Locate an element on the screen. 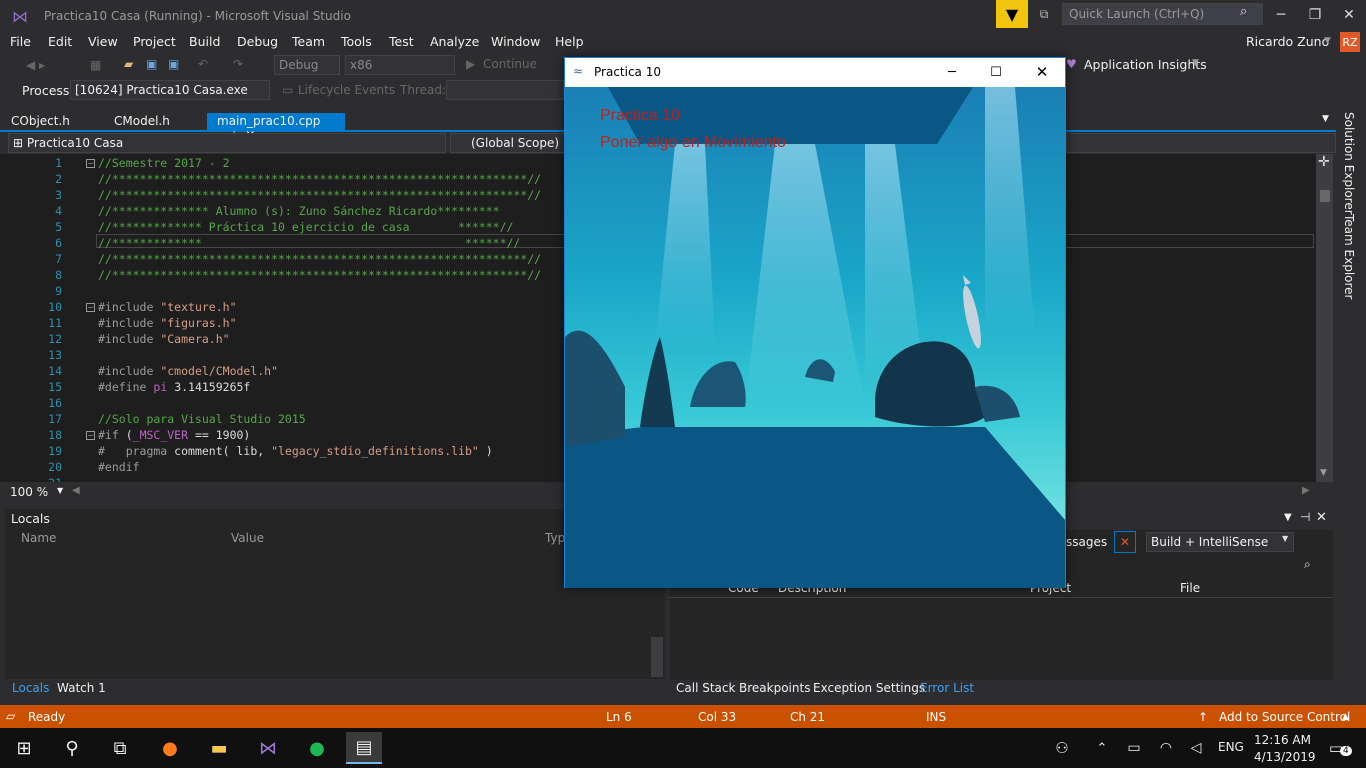  menu-team: Team is located at coordinates (308, 41).